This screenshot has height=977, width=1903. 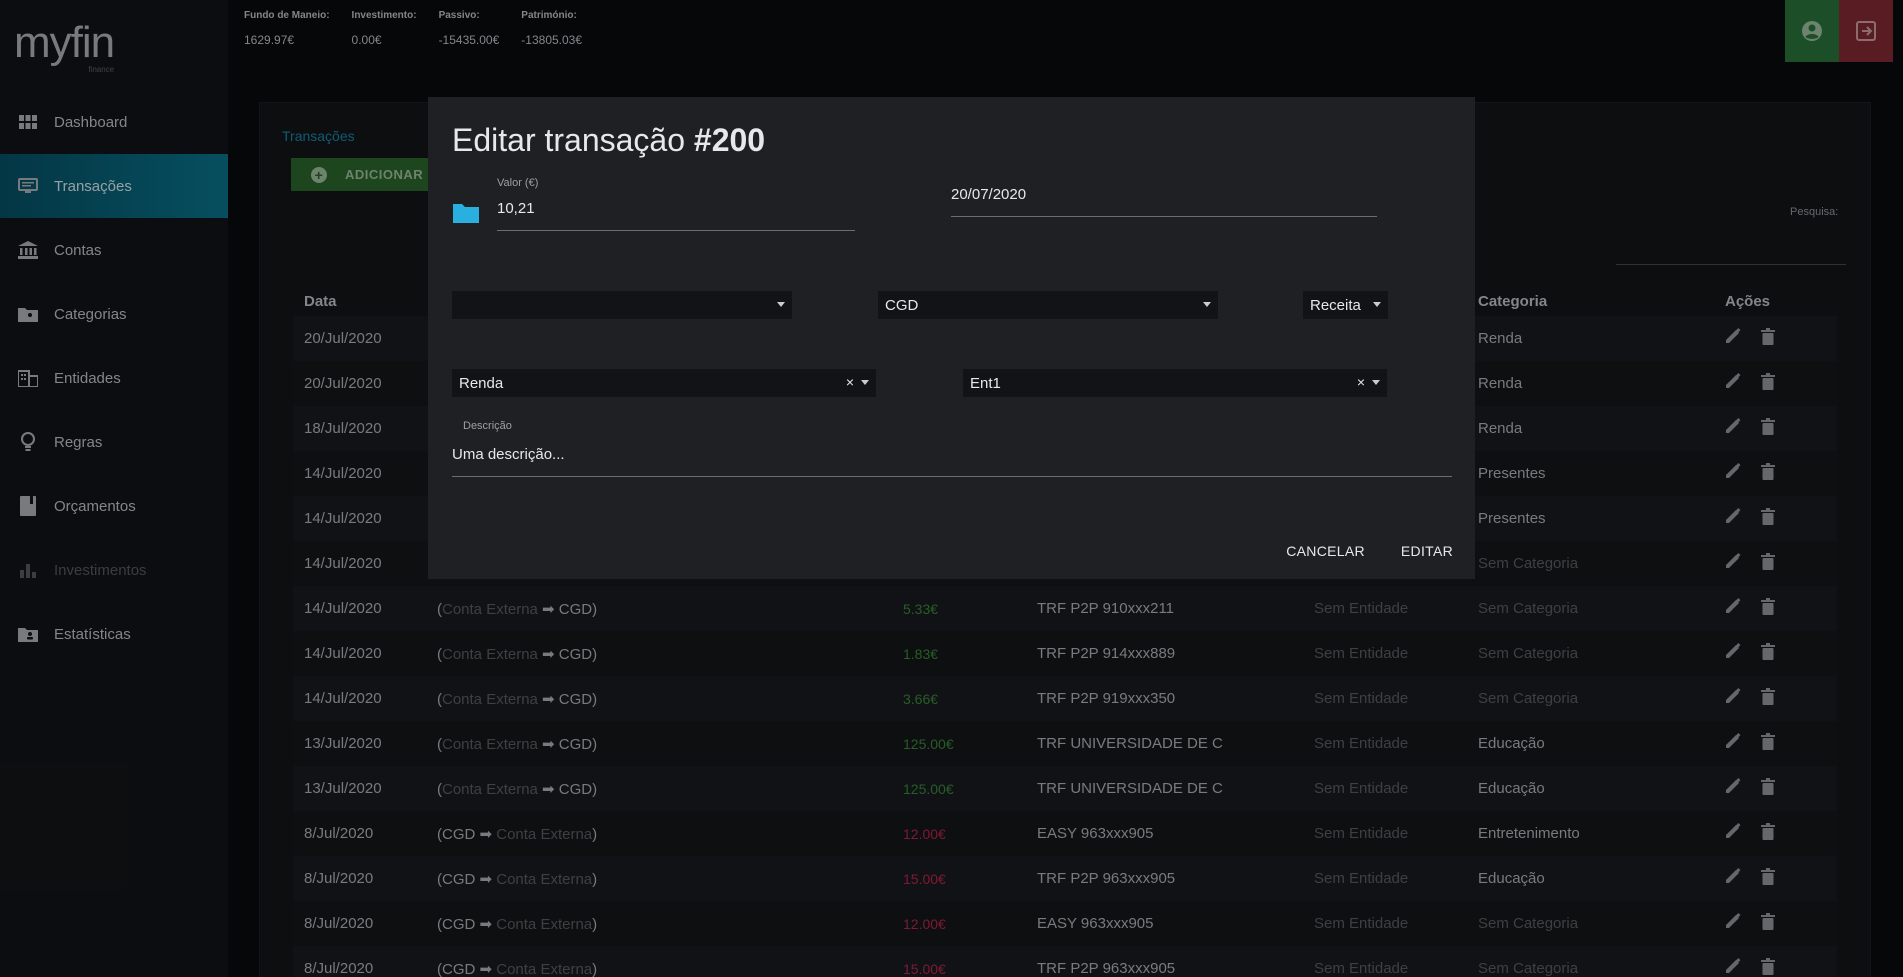 I want to click on amount-field: 10,21, so click(x=516, y=208).